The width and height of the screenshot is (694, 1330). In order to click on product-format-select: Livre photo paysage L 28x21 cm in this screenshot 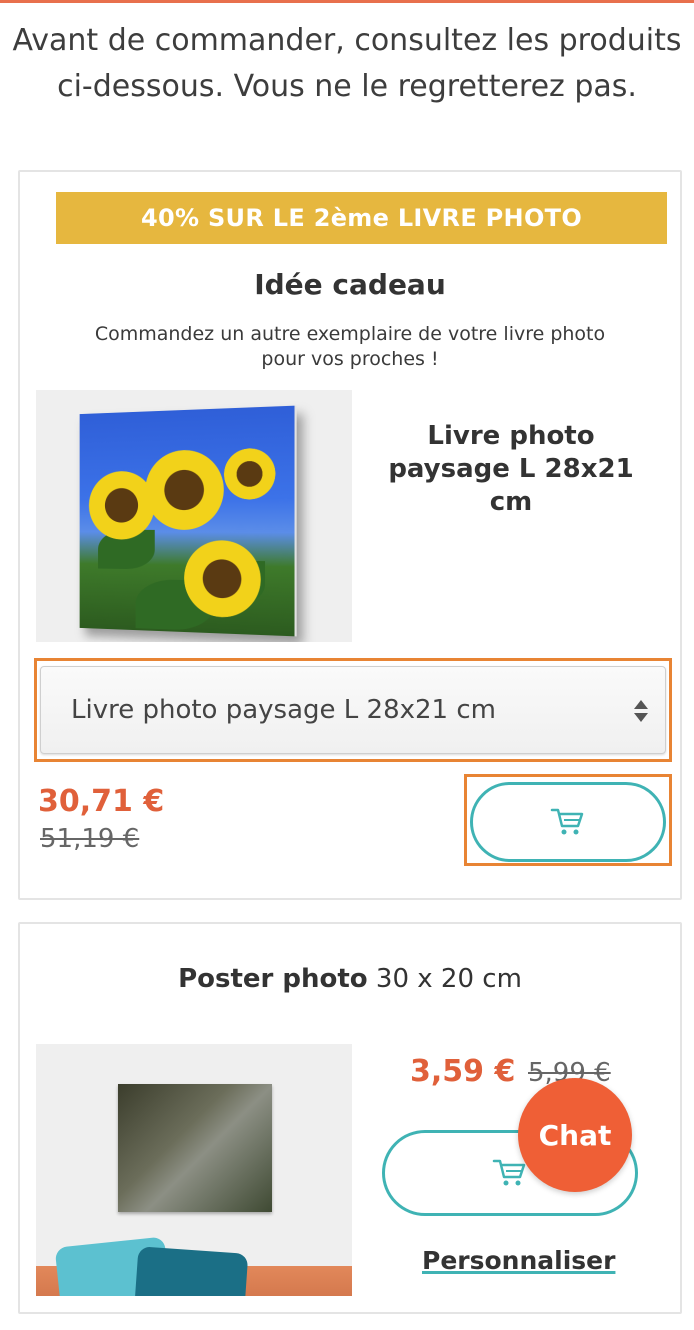, I will do `click(353, 710)`.